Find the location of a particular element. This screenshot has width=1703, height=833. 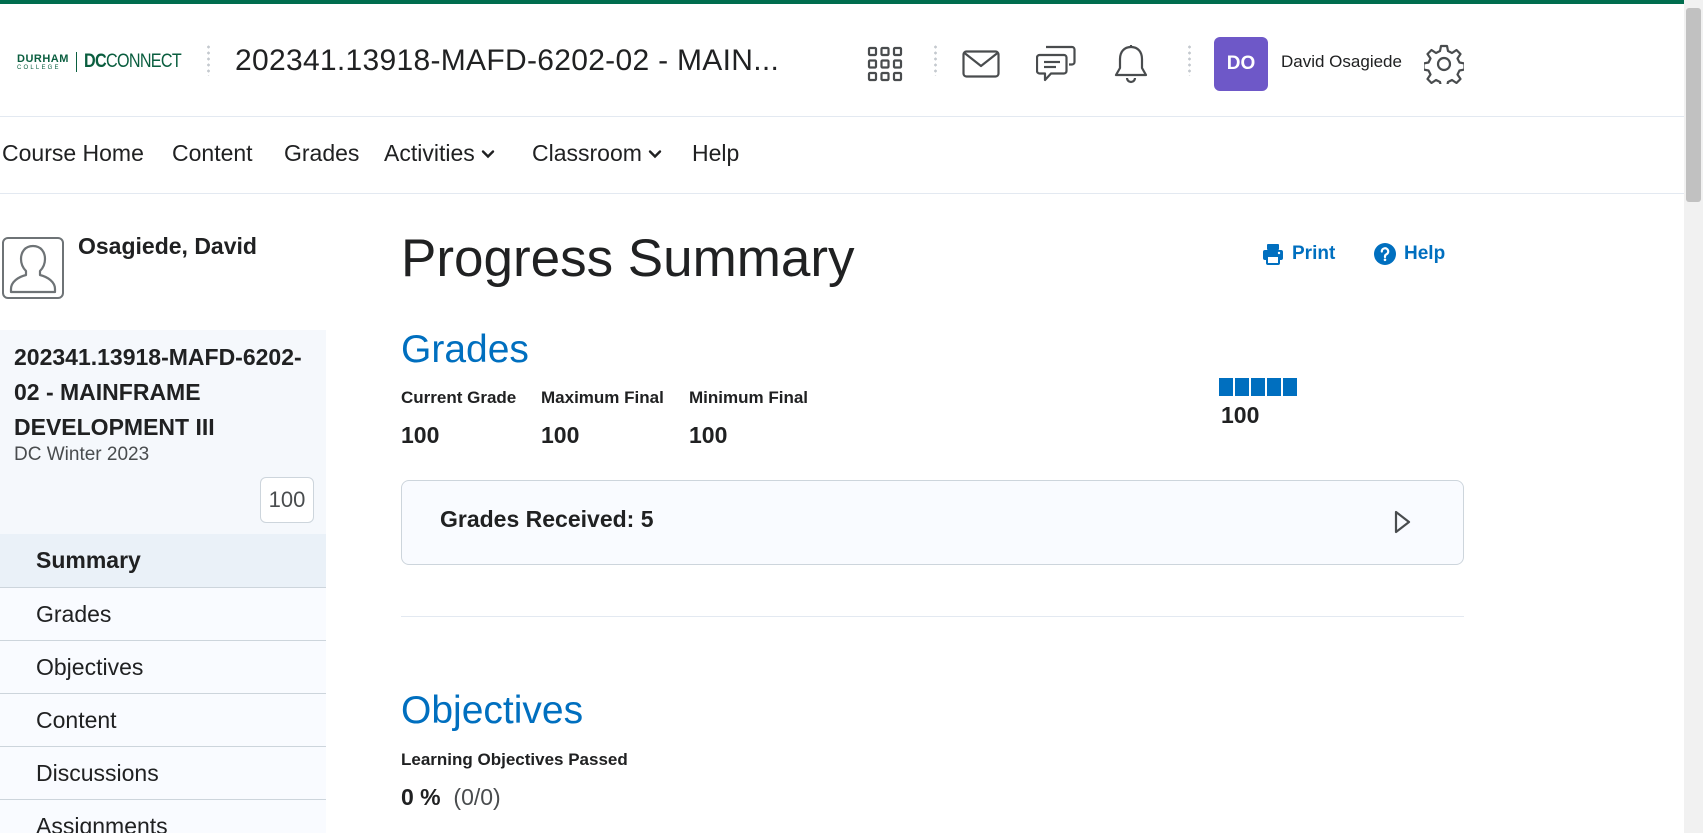

nav-course-home: Course Home is located at coordinates (73, 153).